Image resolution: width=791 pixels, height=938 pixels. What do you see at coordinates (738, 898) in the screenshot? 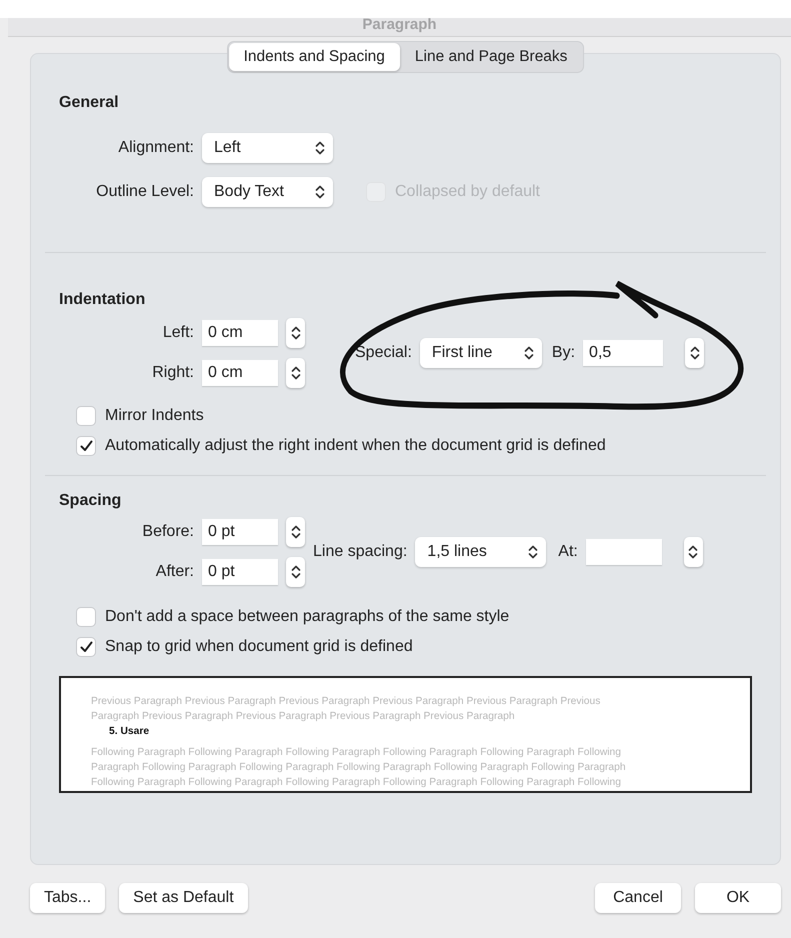
I see `dialog-button: OK` at bounding box center [738, 898].